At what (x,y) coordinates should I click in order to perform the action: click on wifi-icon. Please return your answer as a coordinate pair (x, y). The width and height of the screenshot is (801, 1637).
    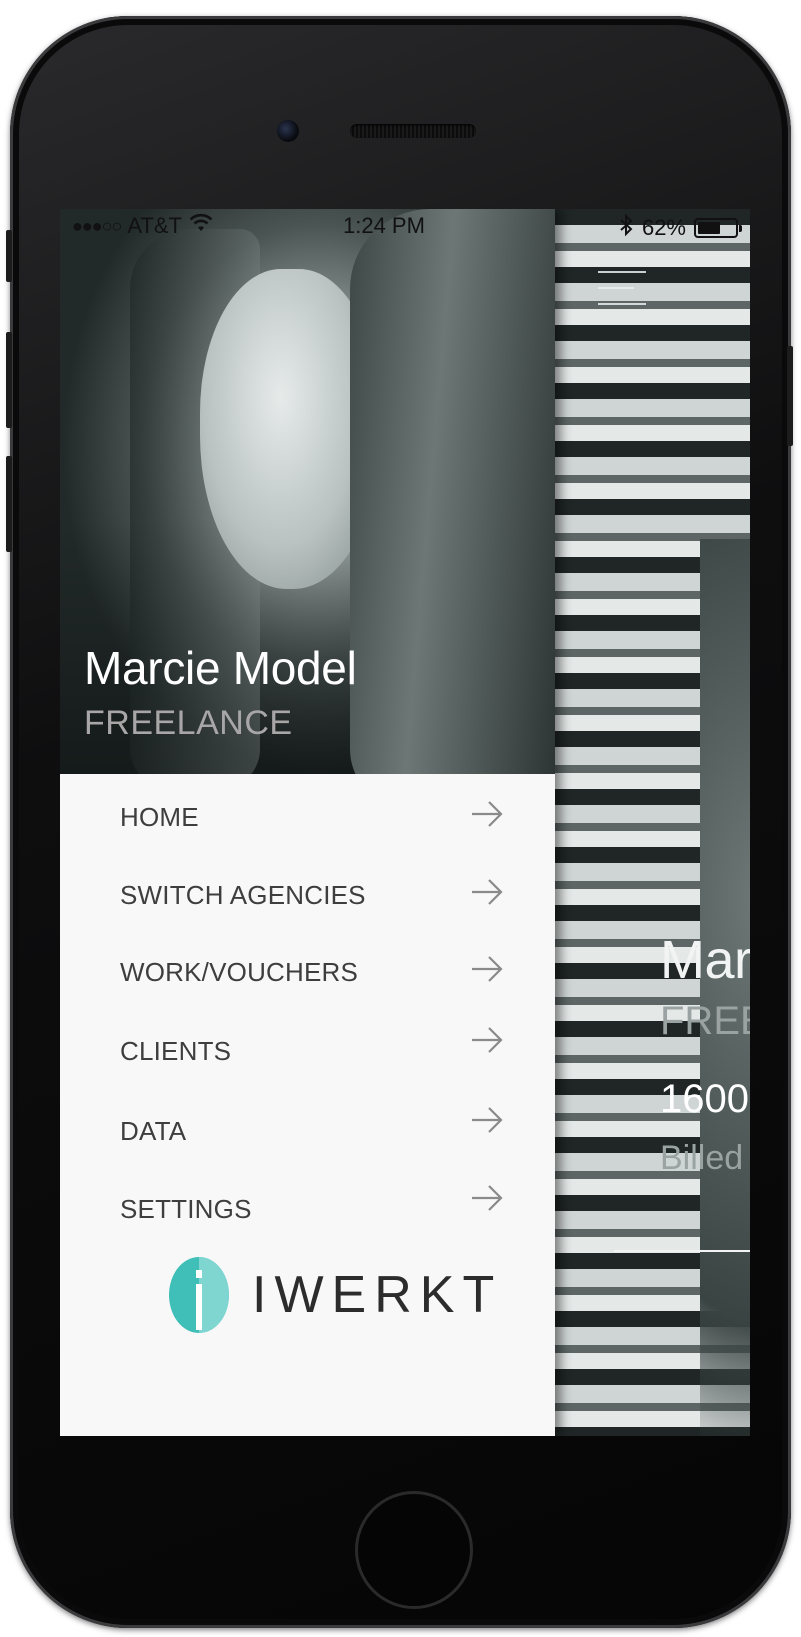
    Looking at the image, I should click on (201, 226).